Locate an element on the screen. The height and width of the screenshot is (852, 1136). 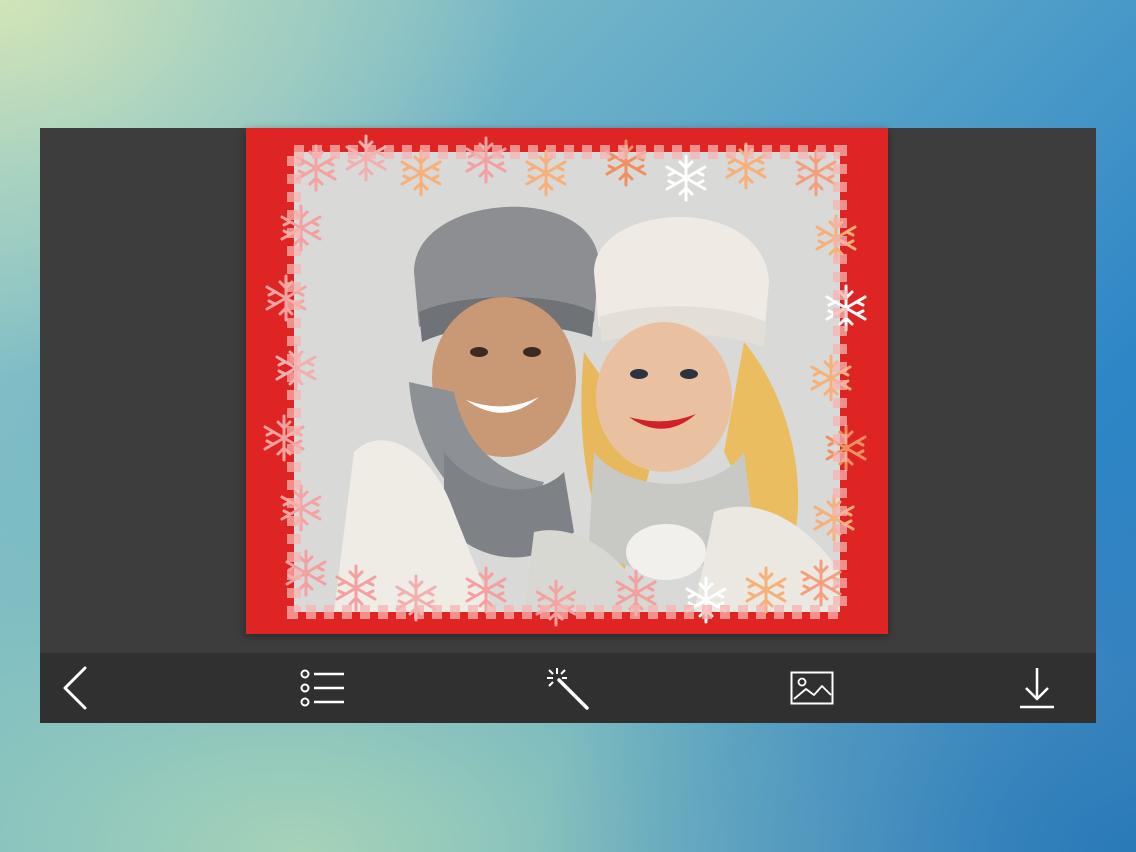
gallery-button is located at coordinates (812, 688).